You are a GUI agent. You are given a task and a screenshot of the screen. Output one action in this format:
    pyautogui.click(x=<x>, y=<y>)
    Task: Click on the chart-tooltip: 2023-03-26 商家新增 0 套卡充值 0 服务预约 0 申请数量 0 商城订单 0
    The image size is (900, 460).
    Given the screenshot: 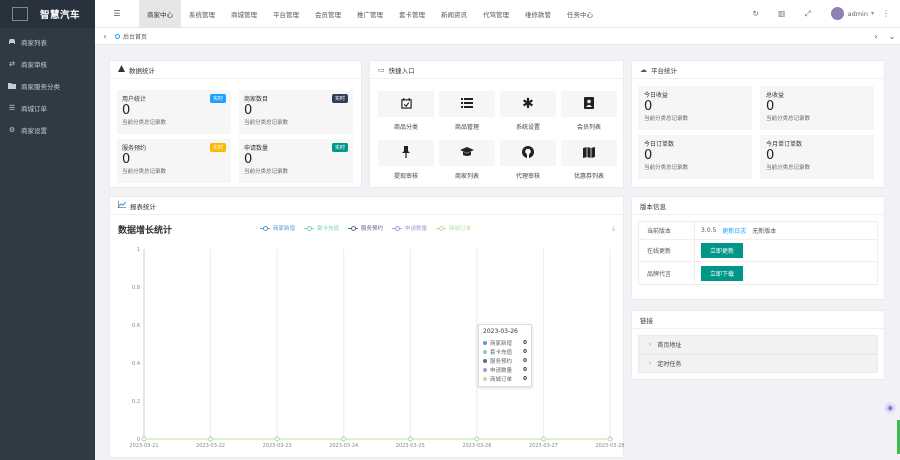 What is the action you would take?
    pyautogui.click(x=505, y=355)
    